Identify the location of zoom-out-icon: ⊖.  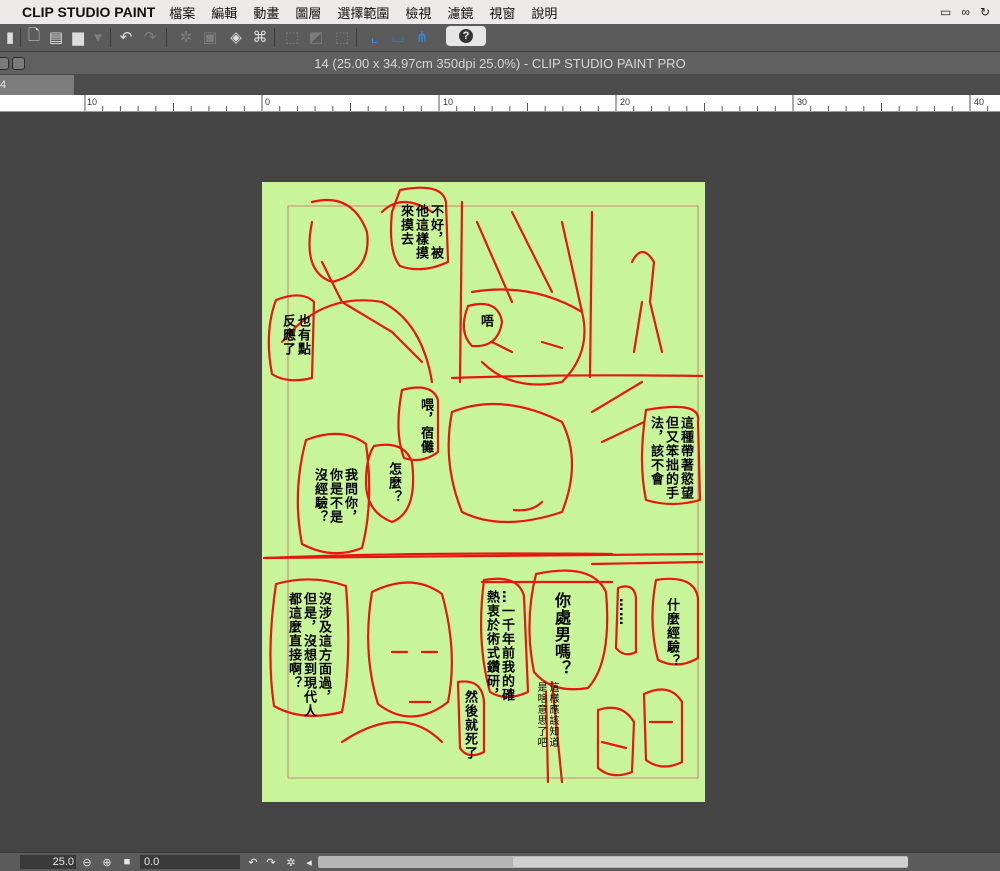
(87, 862).